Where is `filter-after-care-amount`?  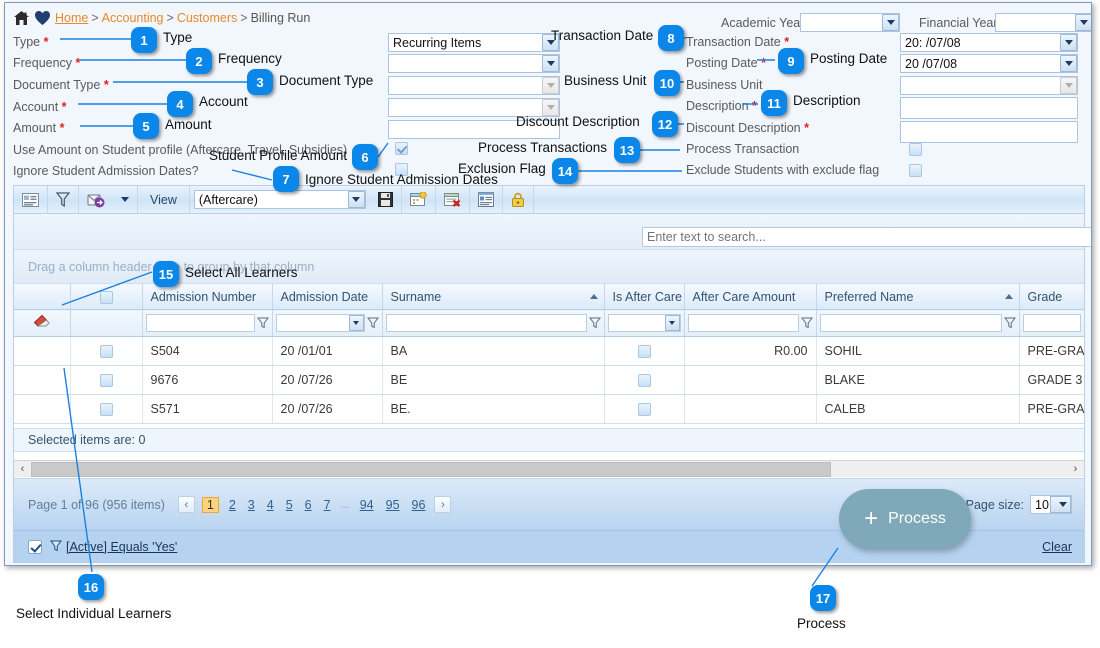
filter-after-care-amount is located at coordinates (750, 323).